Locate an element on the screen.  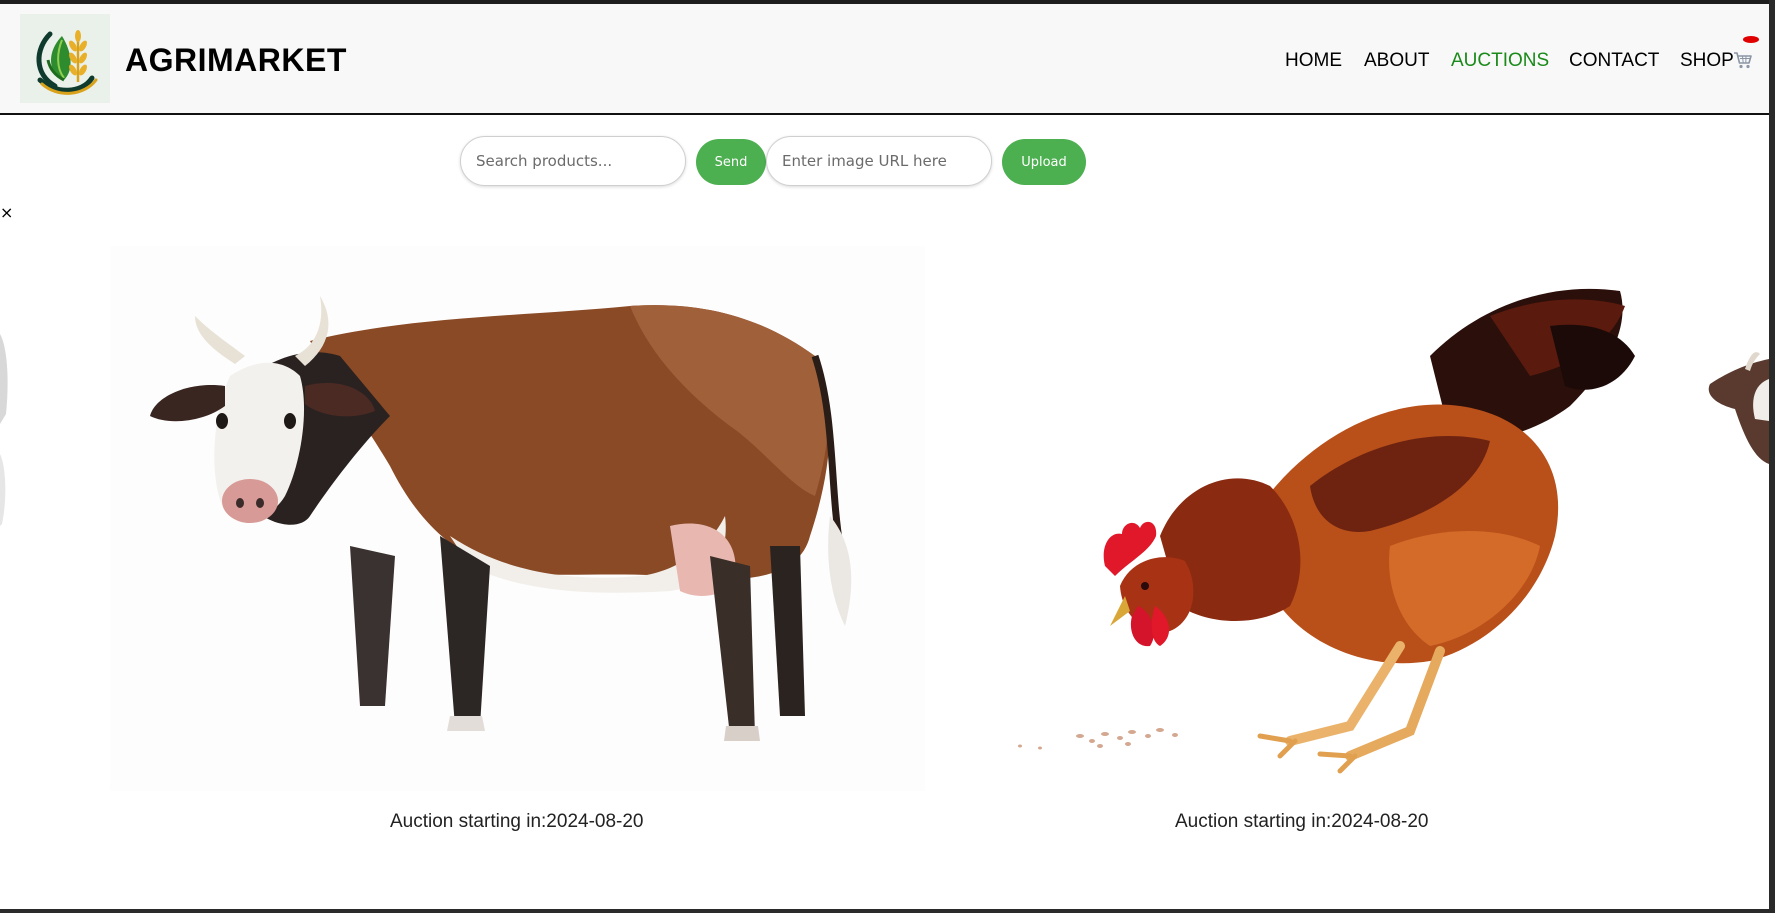
close-button: × is located at coordinates (6, 213).